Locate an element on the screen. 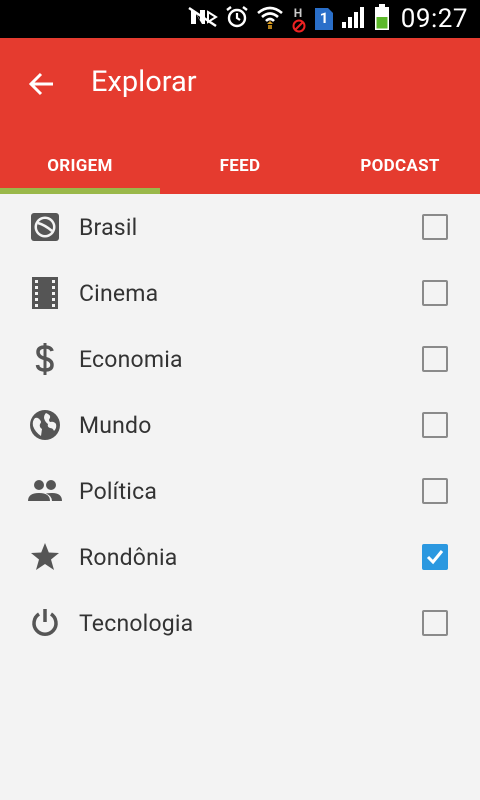 The width and height of the screenshot is (480, 800). power-icon is located at coordinates (45, 623).